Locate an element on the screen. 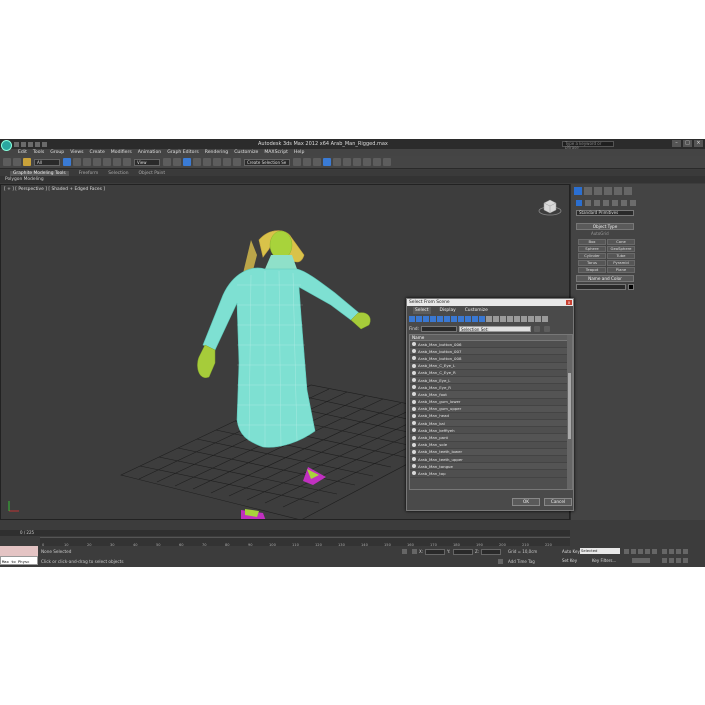 This screenshot has height=705, width=705. go-to-end-icon is located at coordinates (654, 551).